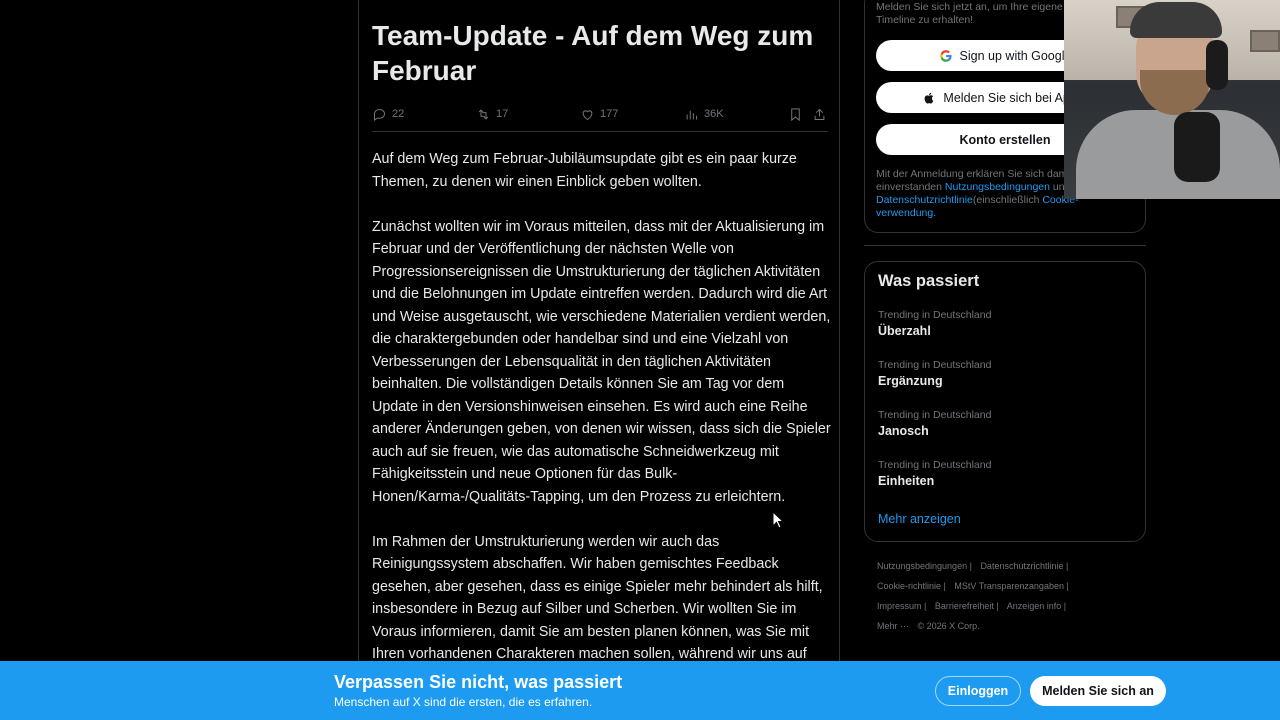 This screenshot has width=1280, height=720. Describe the element at coordinates (714, 114) in the screenshot. I see `views-count: 36K` at that location.